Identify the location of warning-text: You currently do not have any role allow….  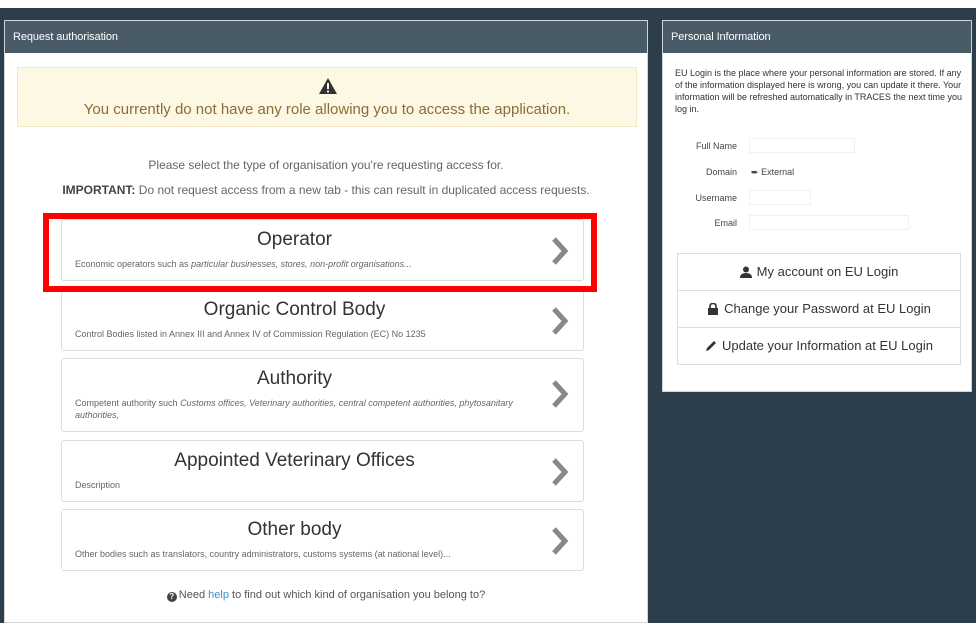
(327, 109).